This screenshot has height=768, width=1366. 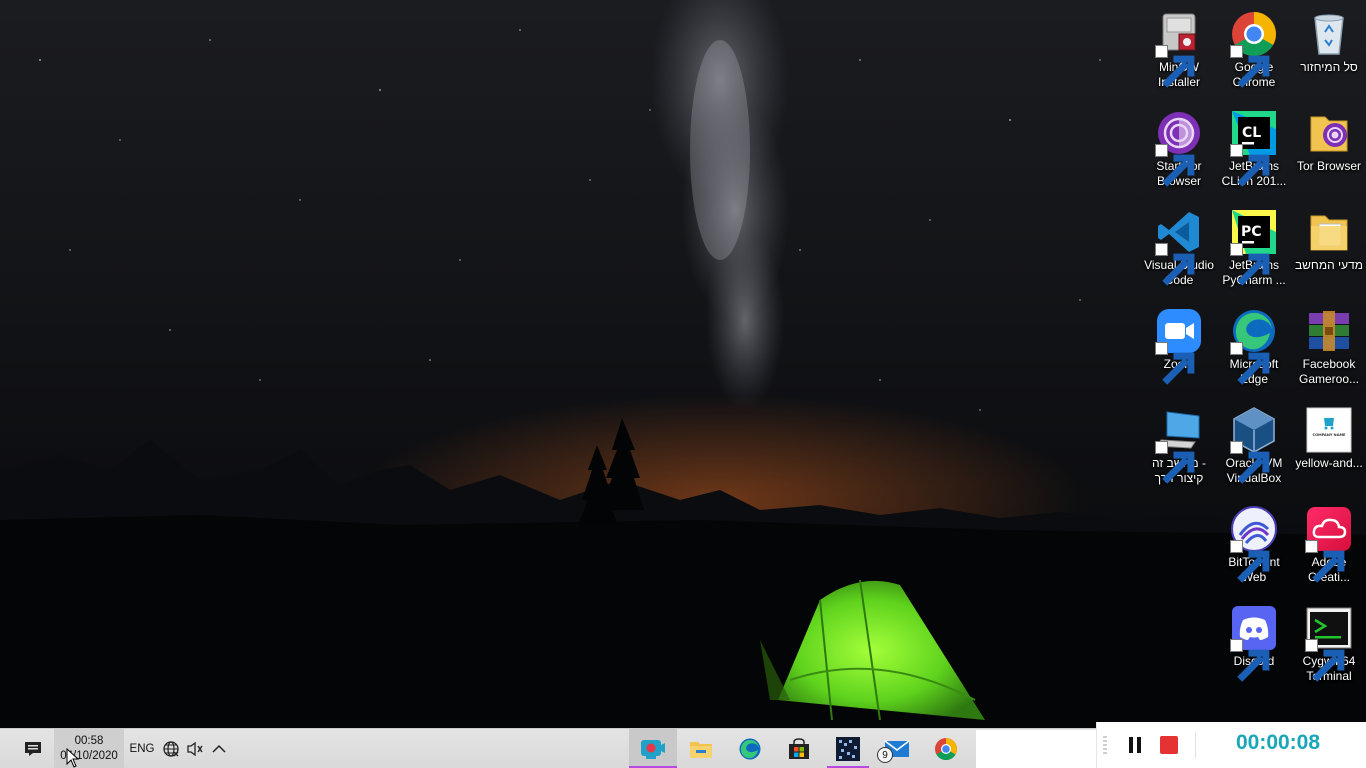 I want to click on desktop-icon-microsoft-edge: Microsoft Edge, so click(x=1254, y=349).